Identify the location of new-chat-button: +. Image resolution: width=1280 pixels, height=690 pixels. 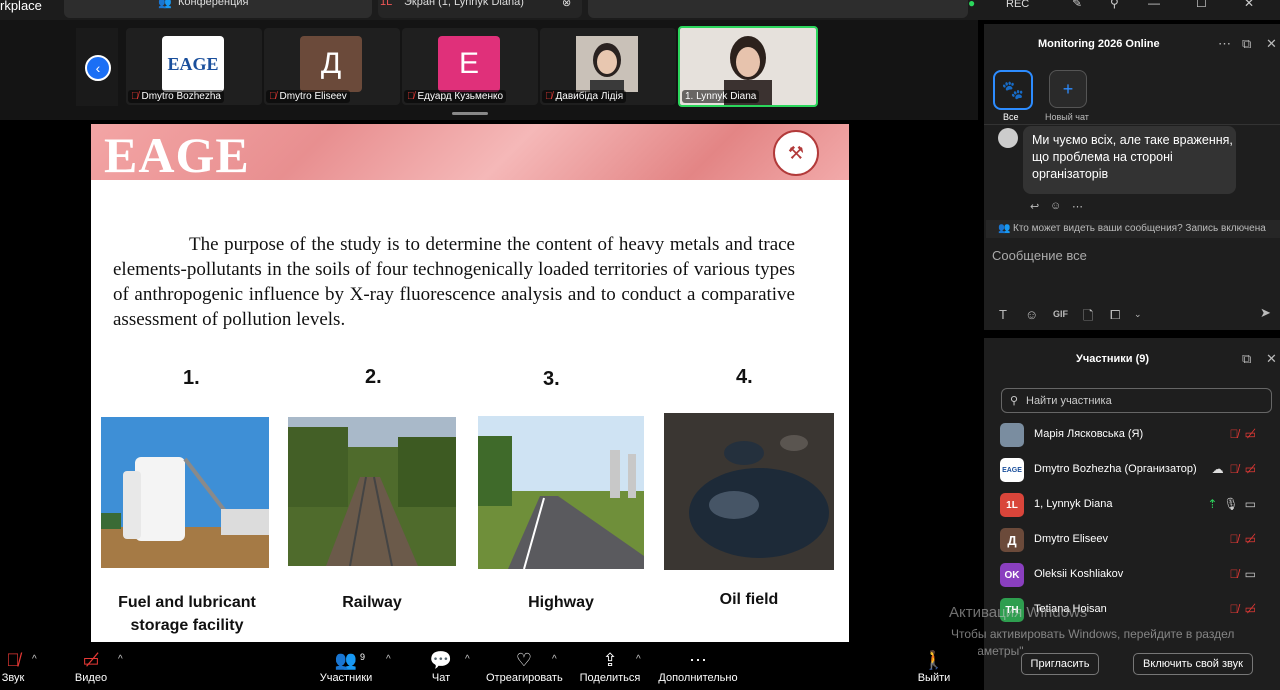
(1068, 89).